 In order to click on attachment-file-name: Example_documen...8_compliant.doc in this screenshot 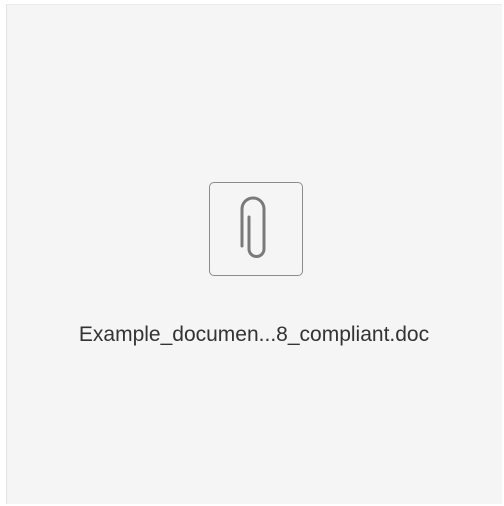, I will do `click(254, 335)`.